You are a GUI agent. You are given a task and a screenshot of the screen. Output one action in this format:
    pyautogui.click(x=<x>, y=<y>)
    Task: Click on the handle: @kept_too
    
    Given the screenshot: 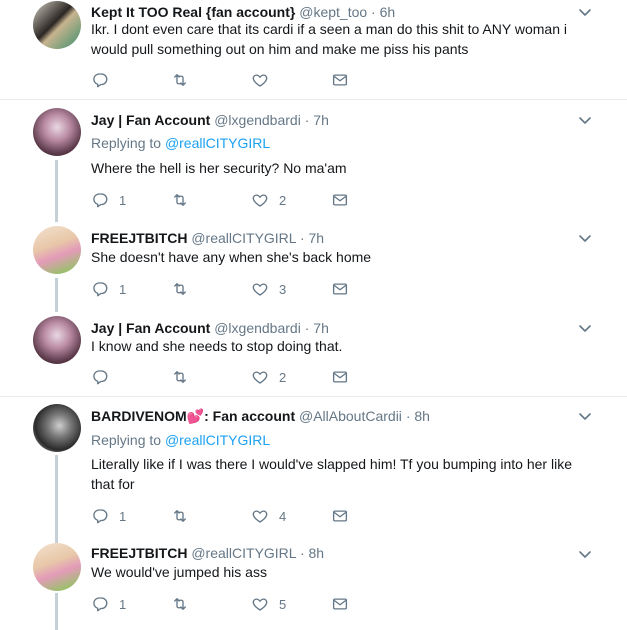 What is the action you would take?
    pyautogui.click(x=333, y=12)
    